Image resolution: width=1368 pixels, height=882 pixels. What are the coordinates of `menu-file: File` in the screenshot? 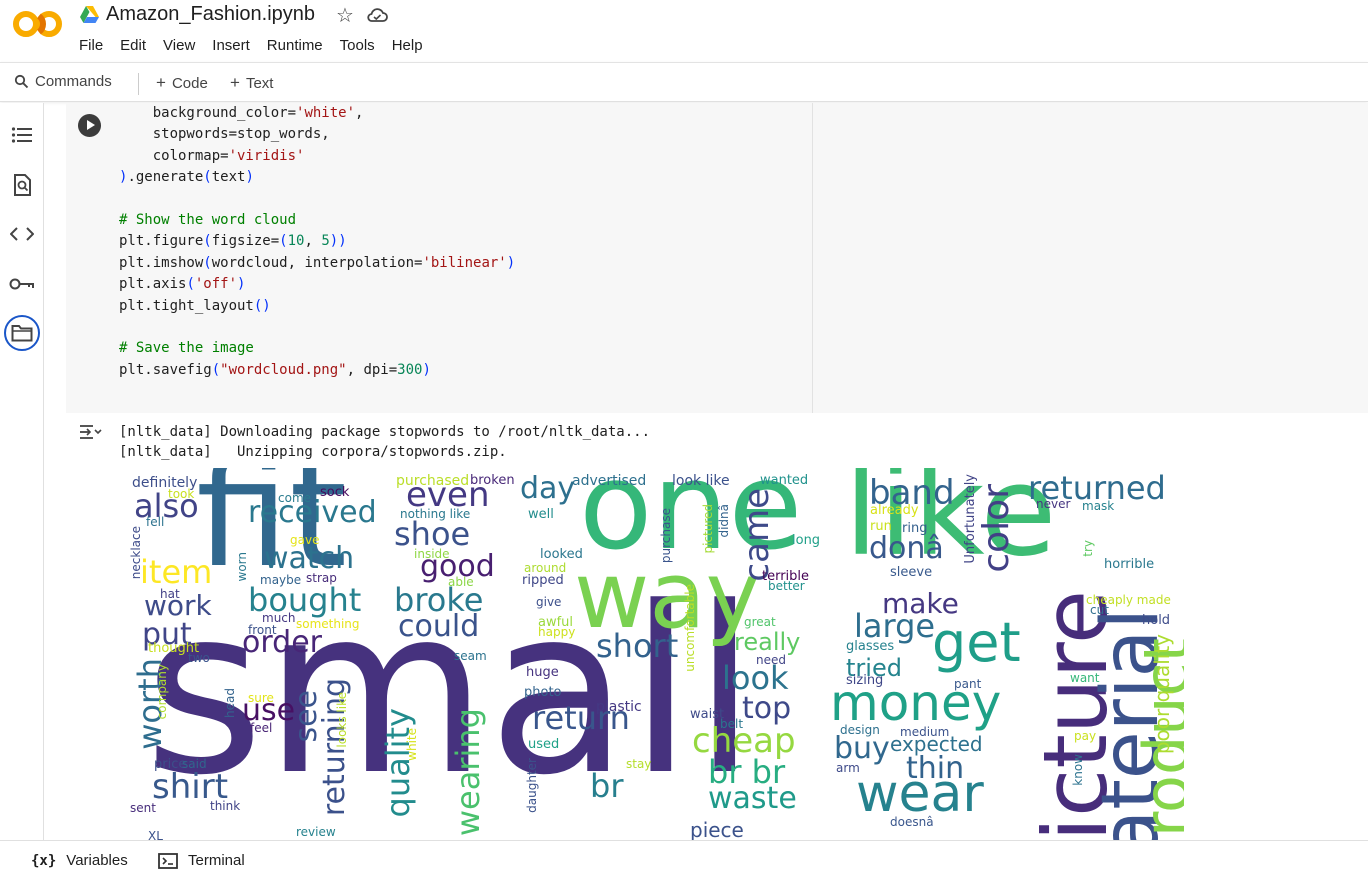 It's located at (91, 45).